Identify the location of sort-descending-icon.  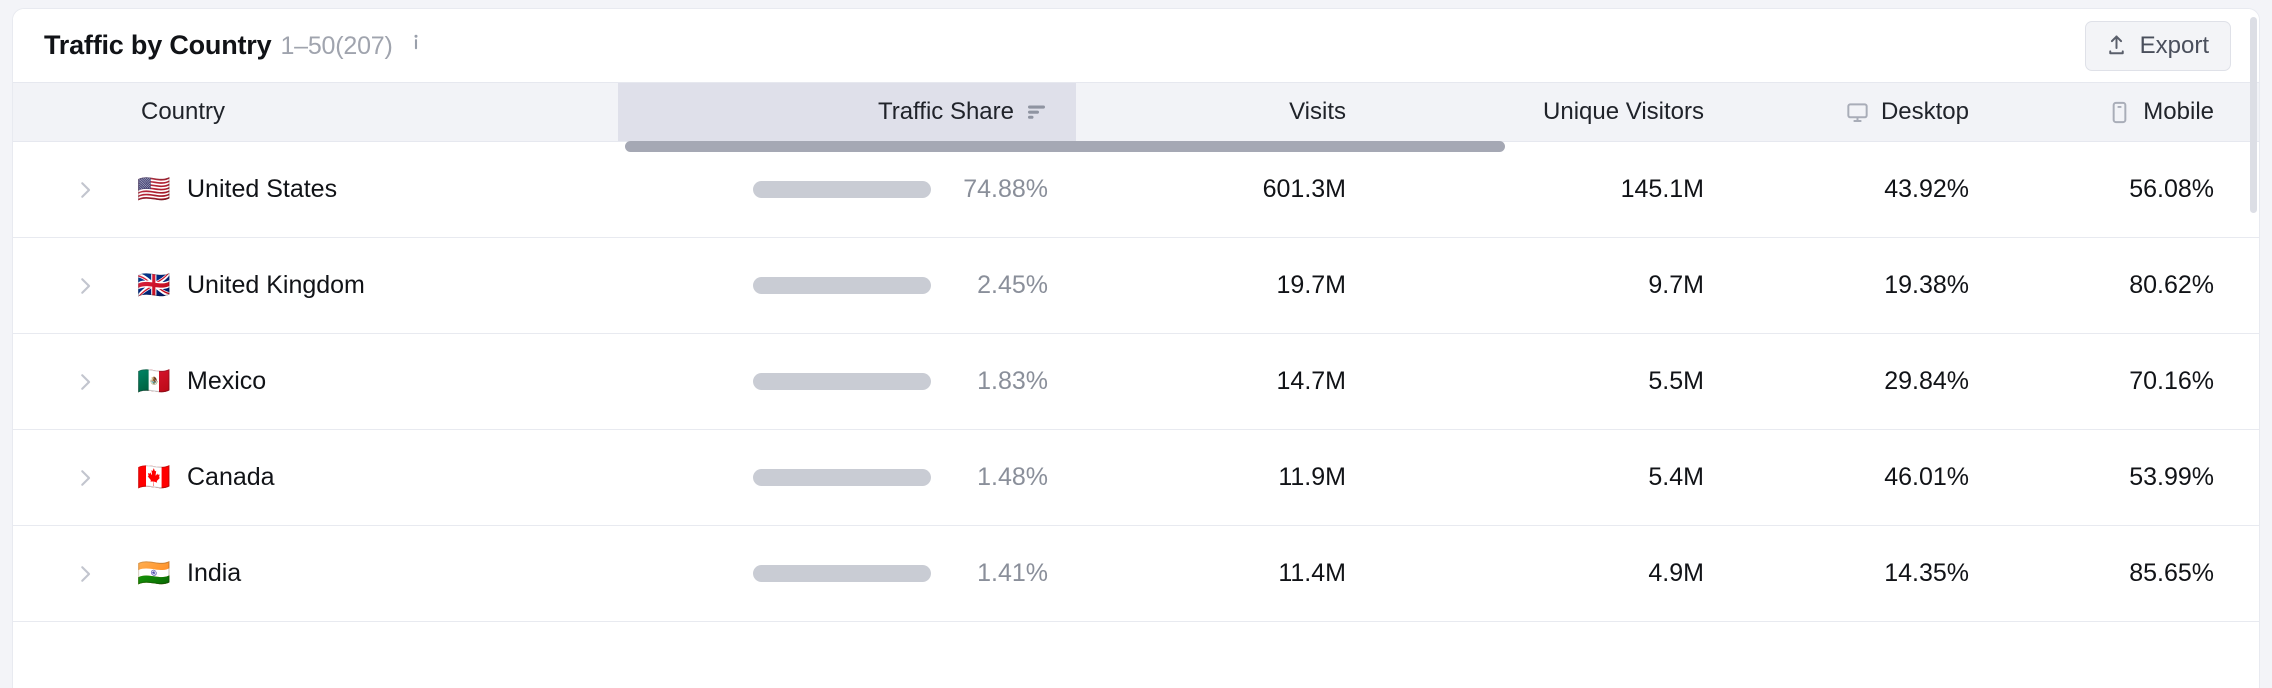
(1037, 112).